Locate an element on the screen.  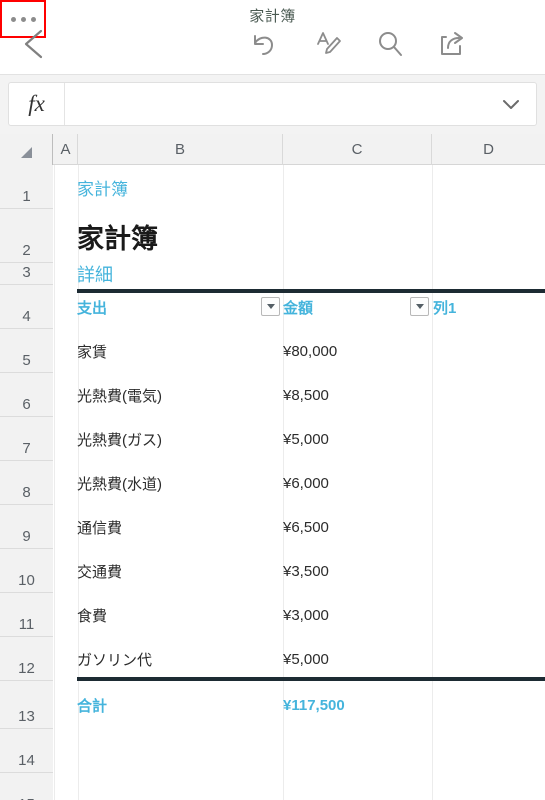
formula-bar-area: fx is located at coordinates (272, 104).